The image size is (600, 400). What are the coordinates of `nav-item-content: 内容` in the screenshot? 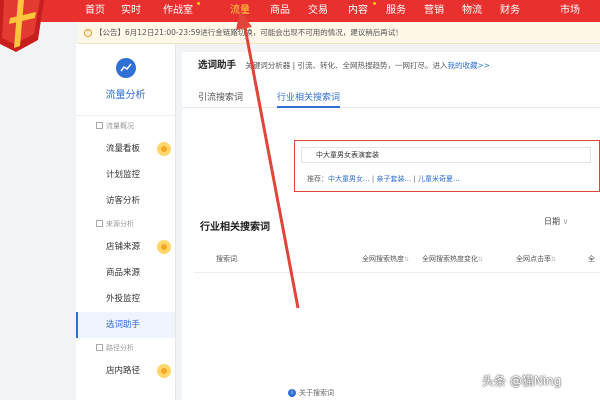 It's located at (360, 10).